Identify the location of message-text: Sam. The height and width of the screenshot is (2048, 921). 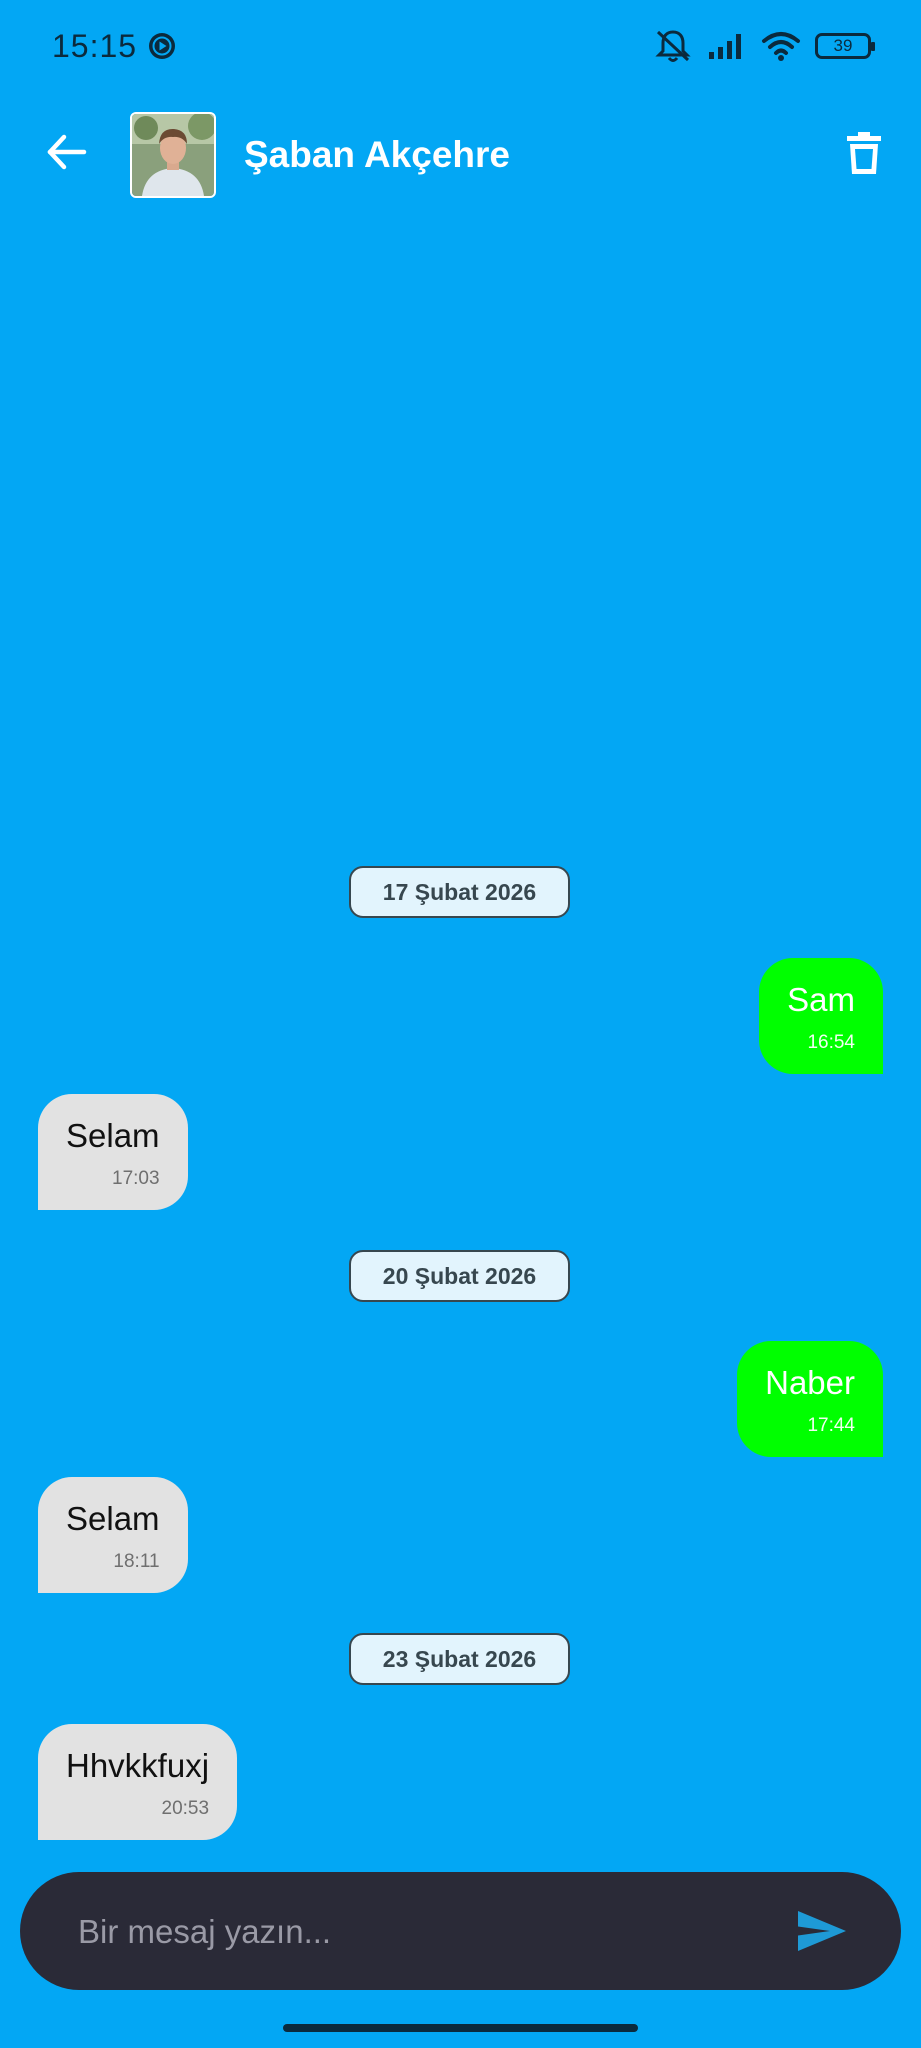
(821, 999).